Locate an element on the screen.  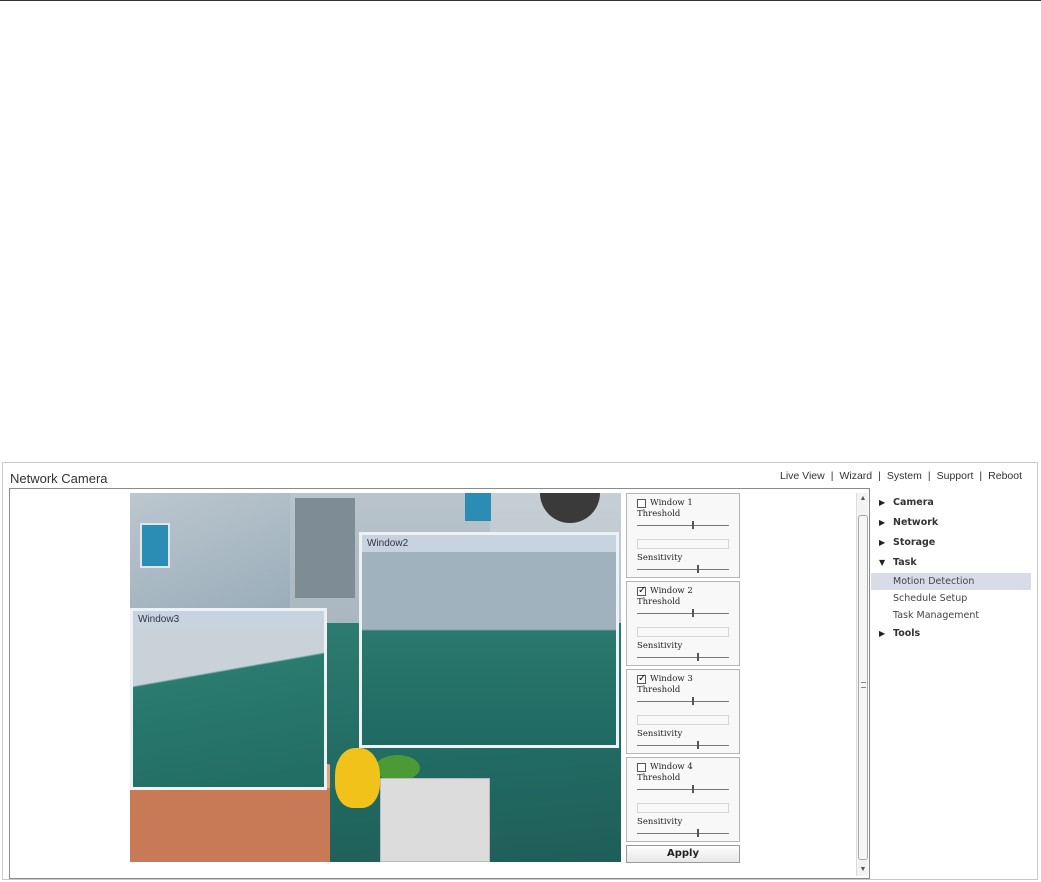
vertical-scrollbar: ▲ ▼ is located at coordinates (862, 684).